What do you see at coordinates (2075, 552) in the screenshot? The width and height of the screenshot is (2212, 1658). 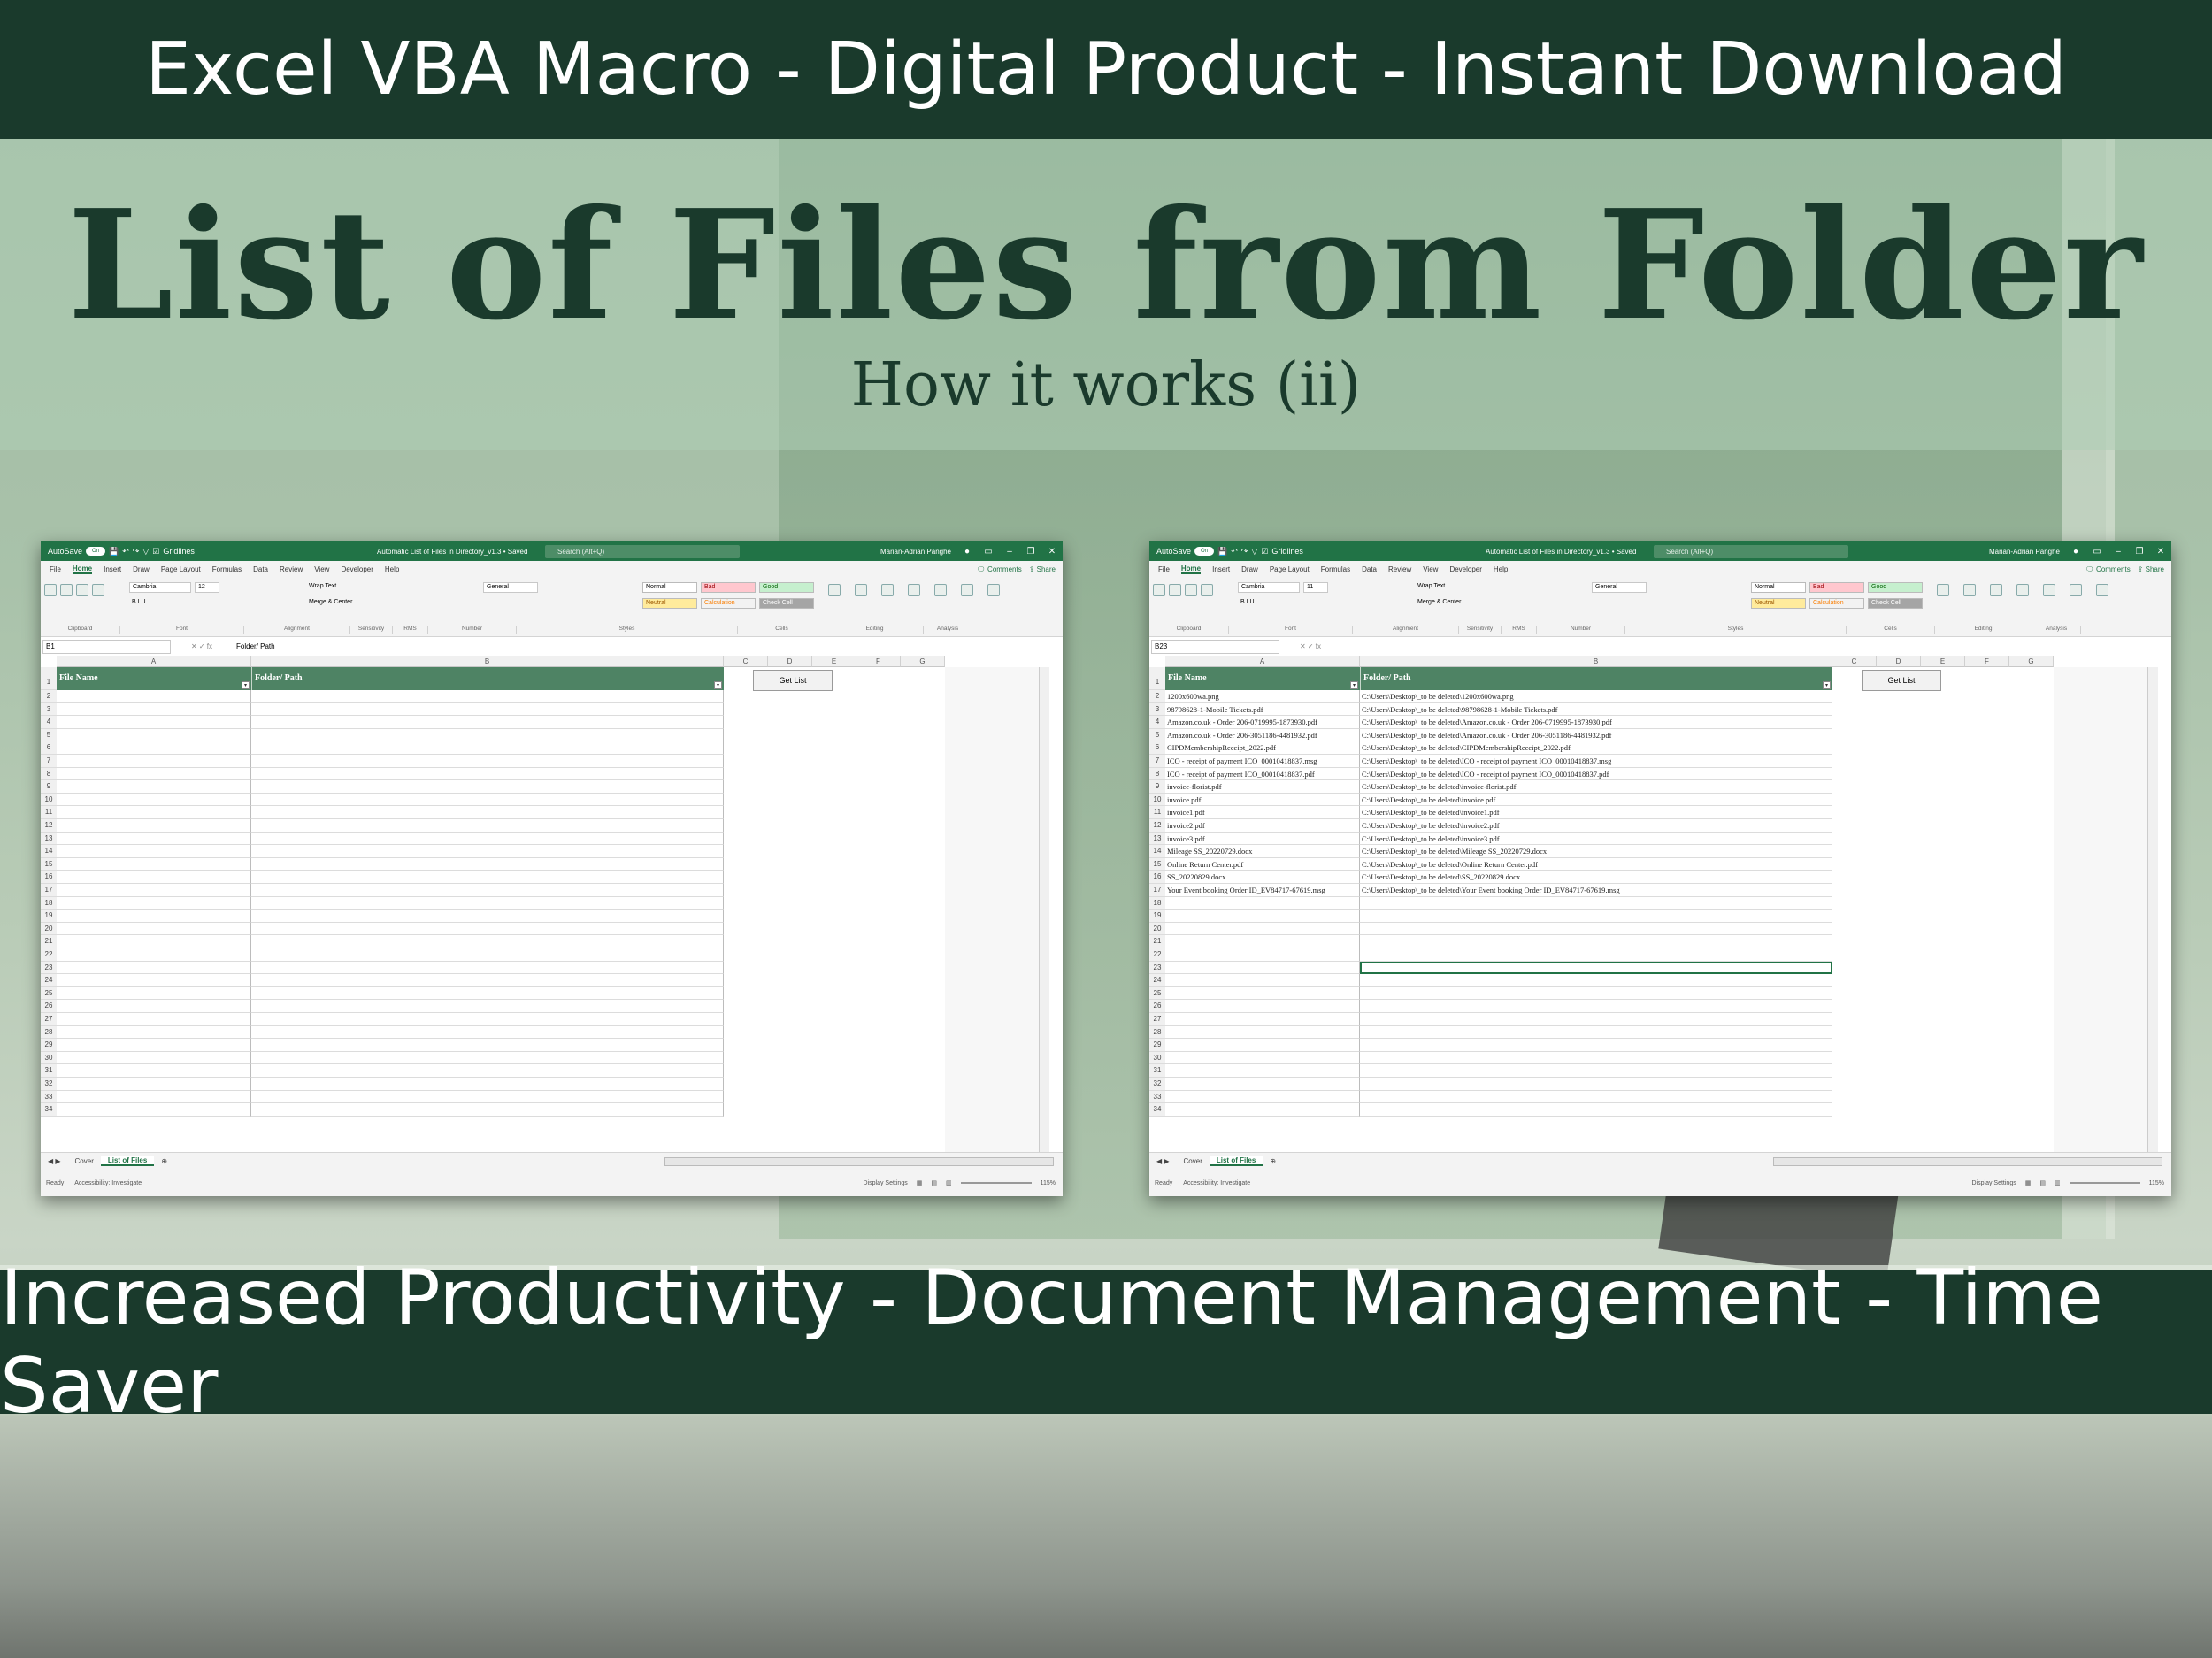 I see `user-avatar-icon: ●` at bounding box center [2075, 552].